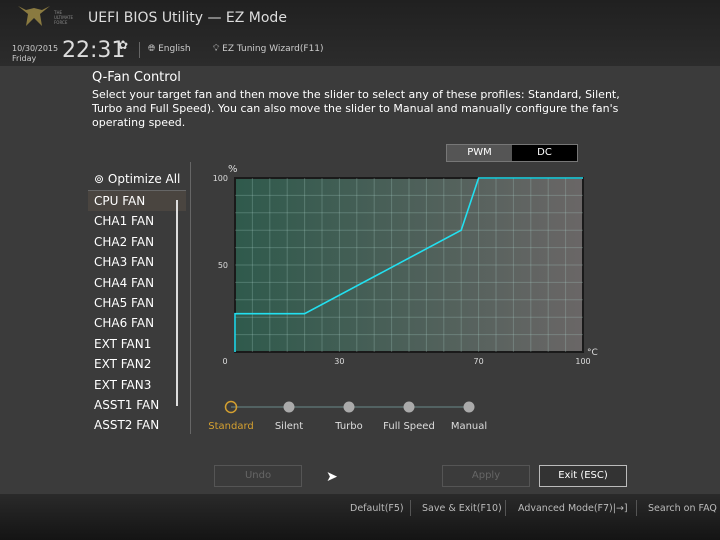 The width and height of the screenshot is (720, 540). What do you see at coordinates (582, 361) in the screenshot?
I see `x-tick-label: 100` at bounding box center [582, 361].